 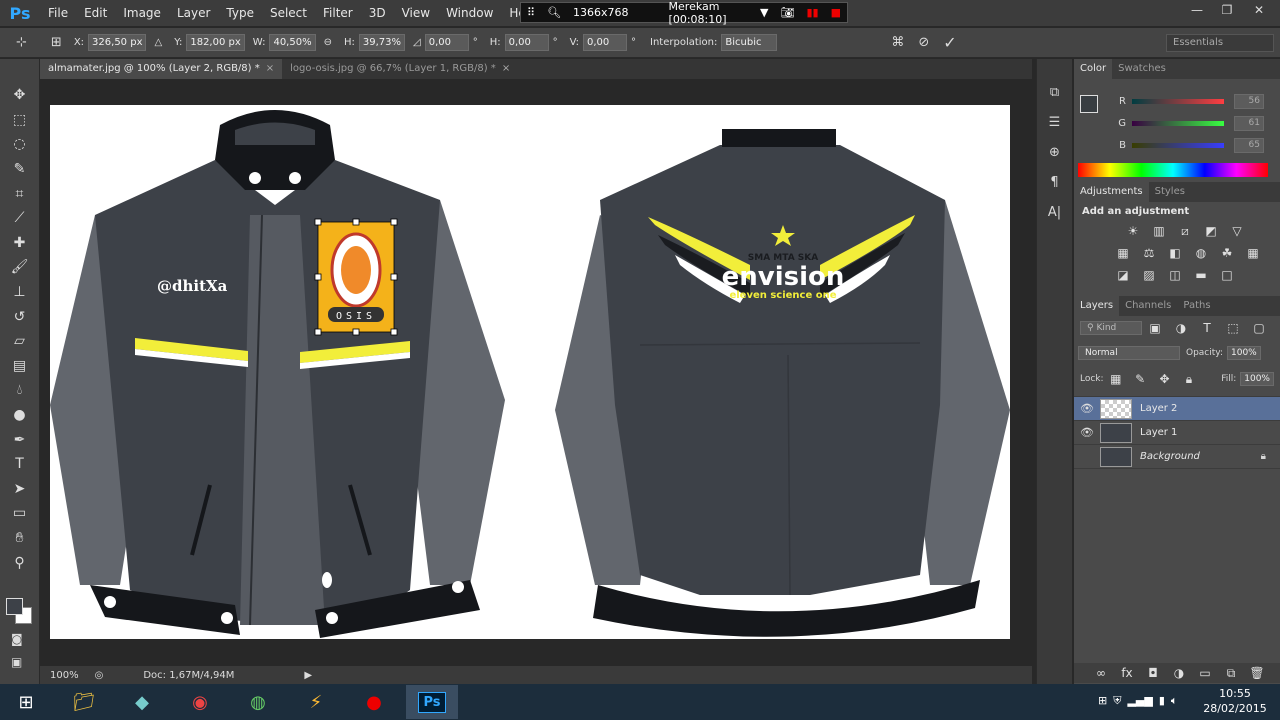 I want to click on lasso-tool-icon: ◌, so click(x=20, y=144).